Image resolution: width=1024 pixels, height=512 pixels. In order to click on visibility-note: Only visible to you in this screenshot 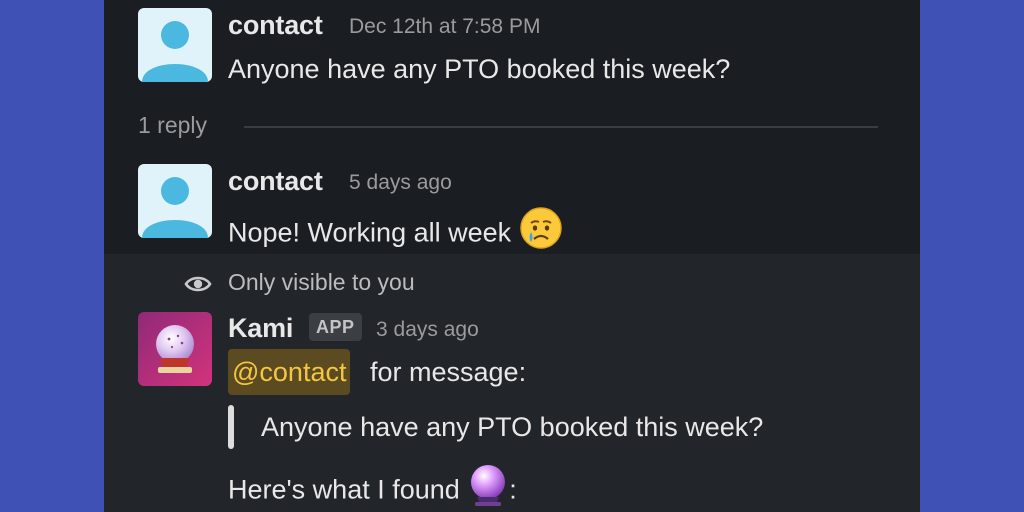, I will do `click(321, 282)`.